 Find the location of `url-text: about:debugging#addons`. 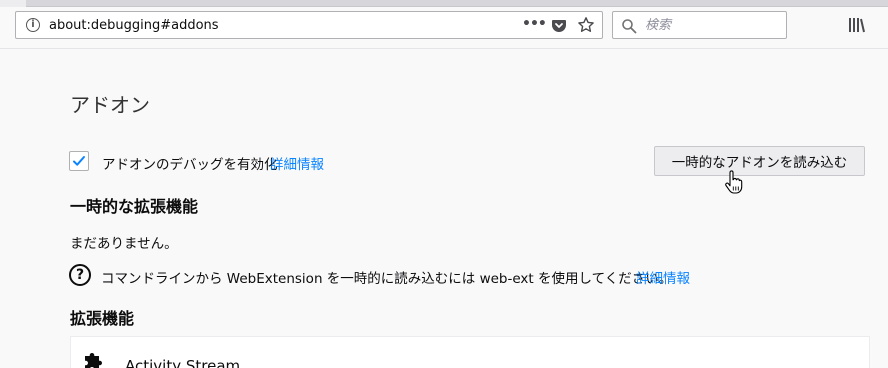

url-text: about:debugging#addons is located at coordinates (134, 25).